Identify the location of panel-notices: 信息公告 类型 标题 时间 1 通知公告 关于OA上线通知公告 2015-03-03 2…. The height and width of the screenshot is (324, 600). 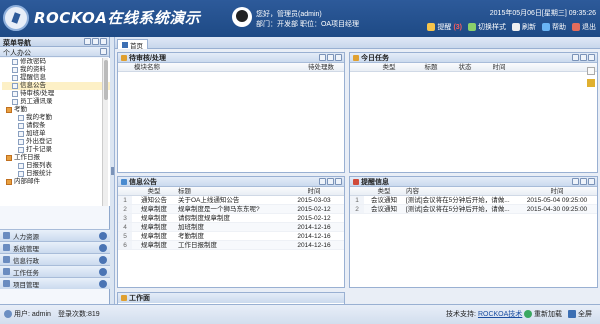
(231, 232).